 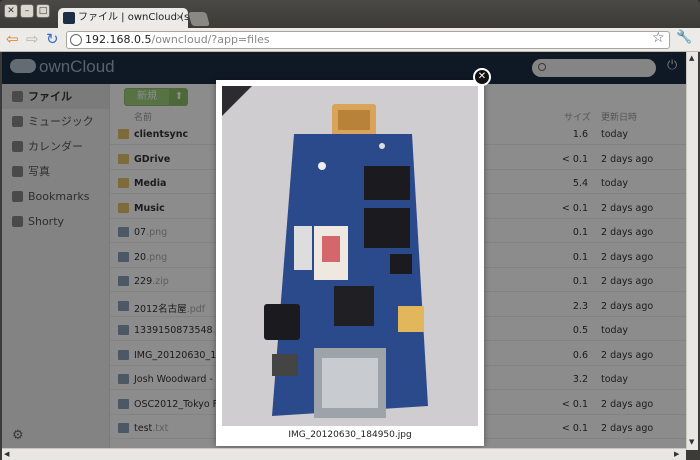 What do you see at coordinates (6, 454) in the screenshot?
I see `scroll-left-icon: ◀` at bounding box center [6, 454].